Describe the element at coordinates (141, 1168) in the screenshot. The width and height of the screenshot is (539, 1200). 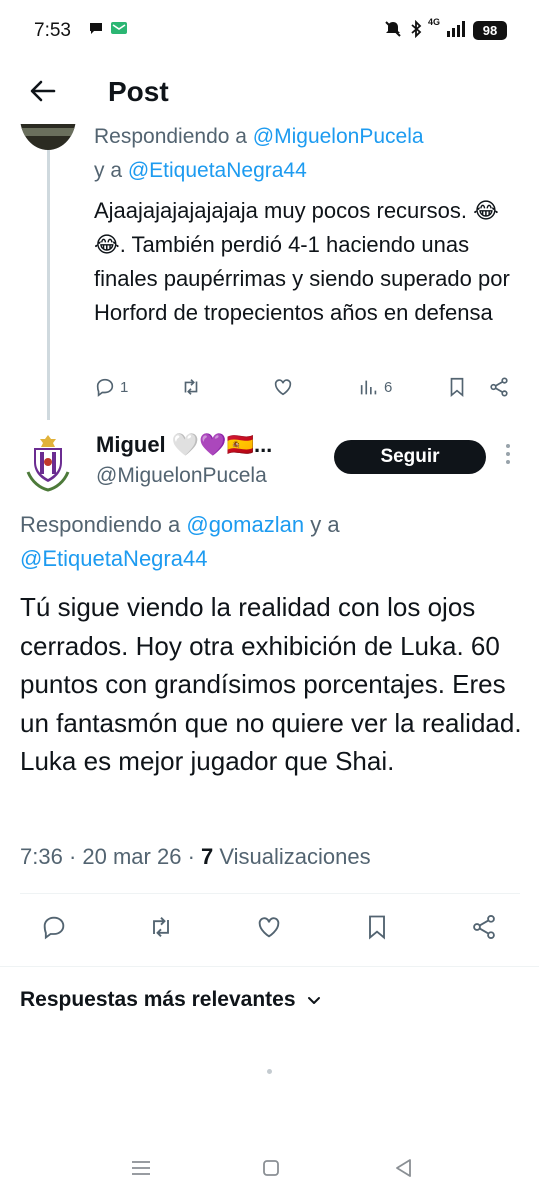
I see `recent-apps-icon` at that location.